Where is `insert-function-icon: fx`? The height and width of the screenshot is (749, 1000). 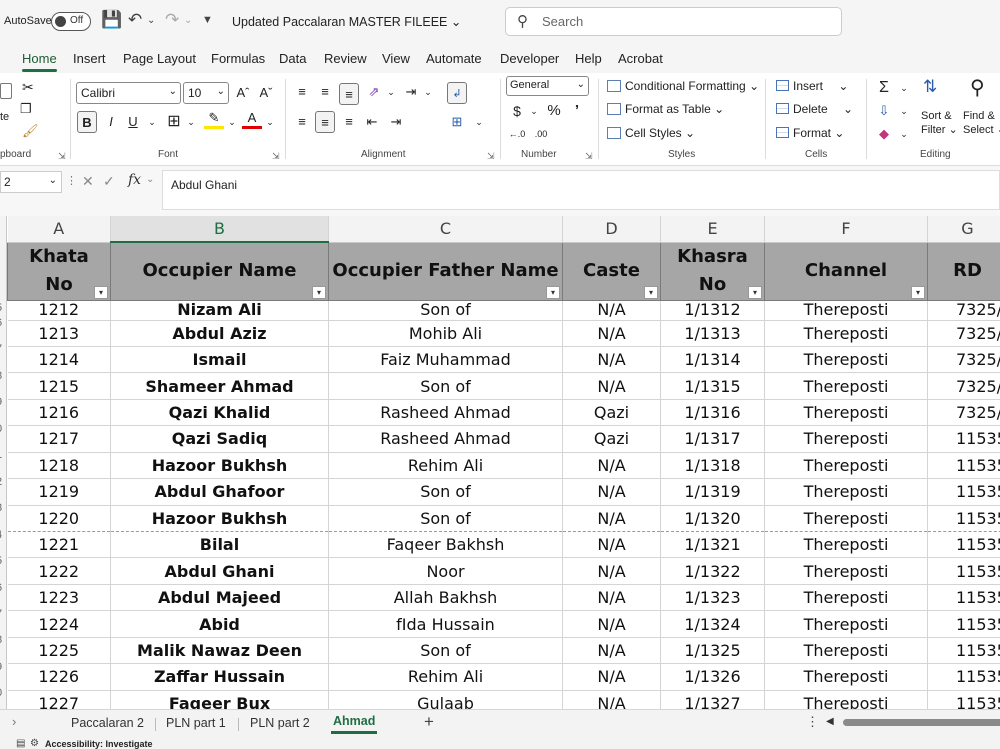
insert-function-icon: fx is located at coordinates (134, 180).